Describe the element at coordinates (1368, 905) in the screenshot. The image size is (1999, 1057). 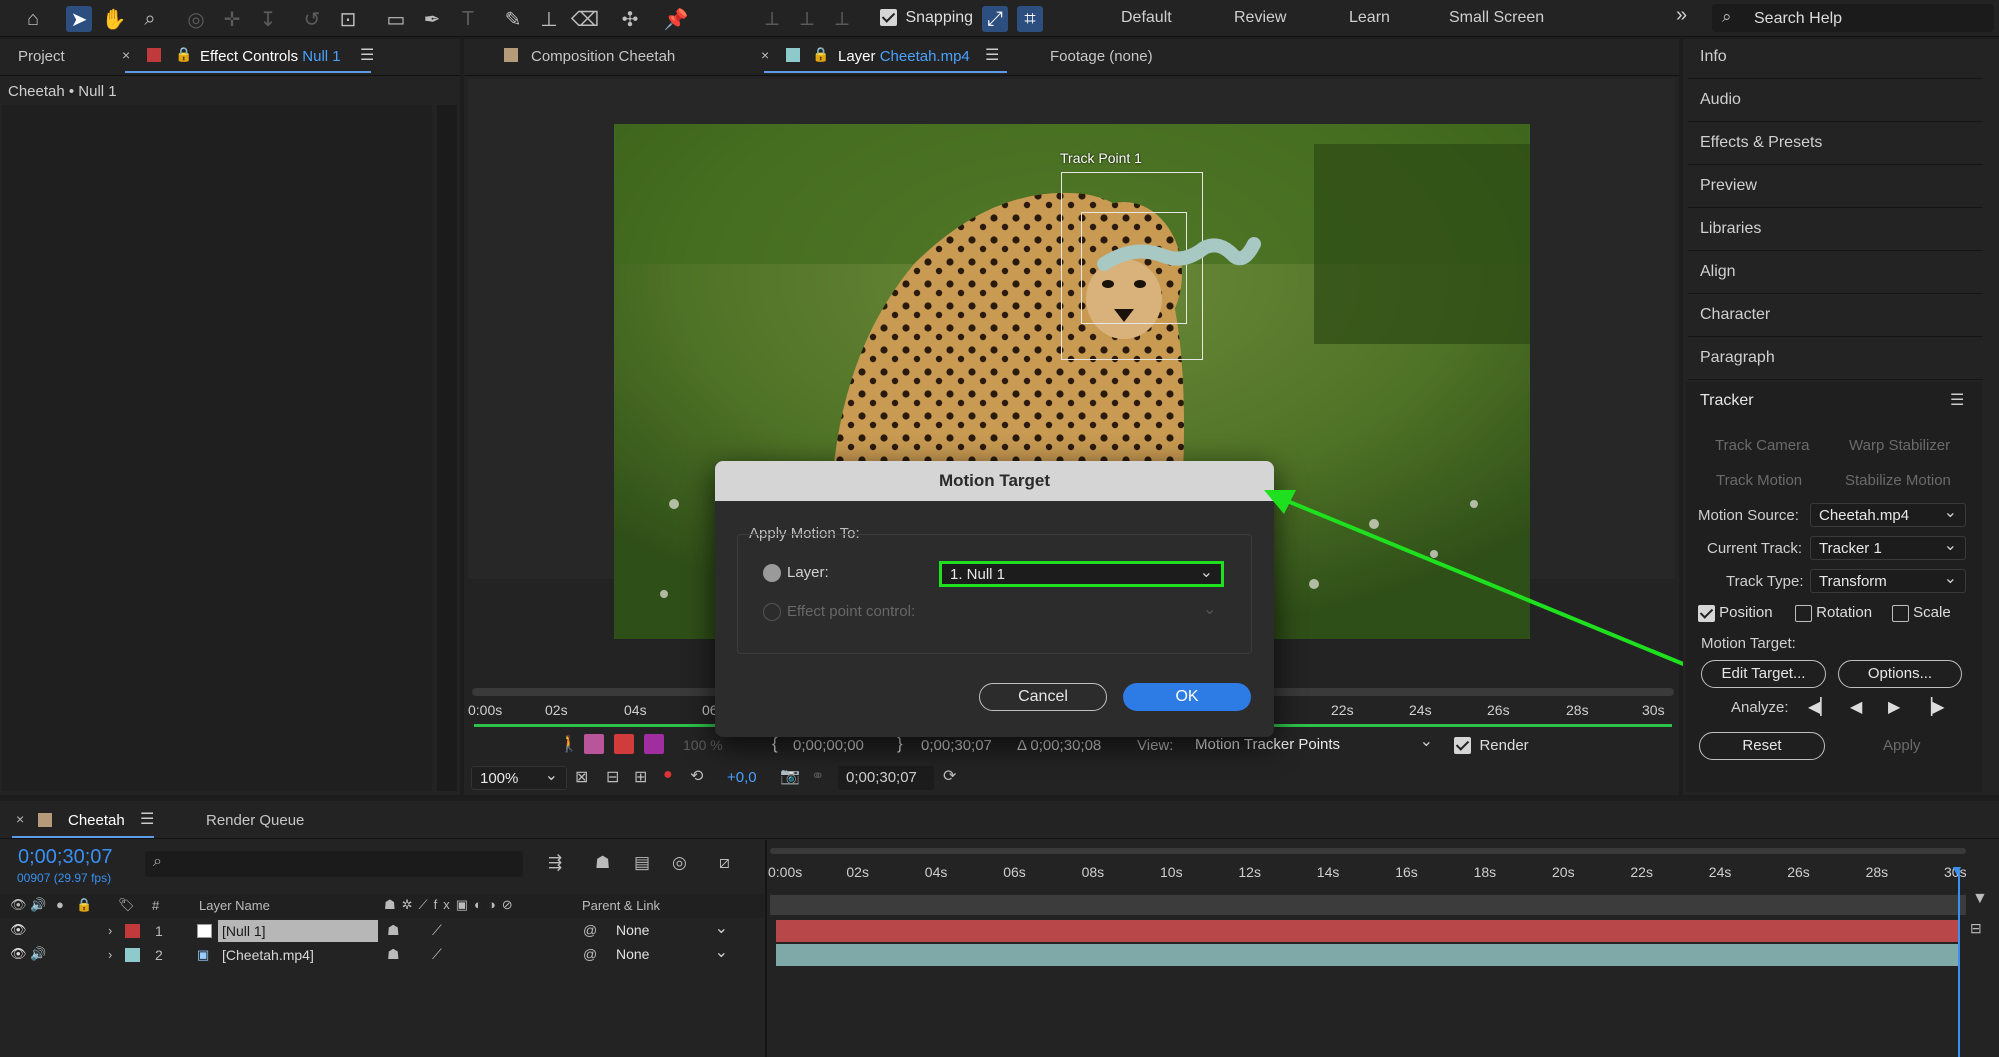
I see `work-area-bar` at that location.